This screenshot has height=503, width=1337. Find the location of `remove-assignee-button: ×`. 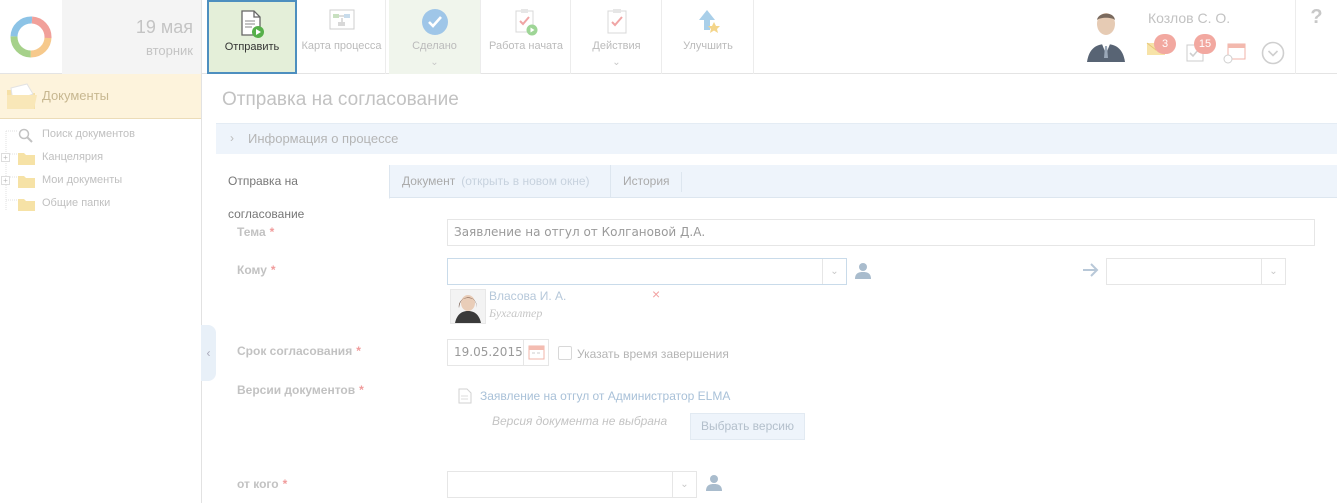

remove-assignee-button: × is located at coordinates (656, 294).